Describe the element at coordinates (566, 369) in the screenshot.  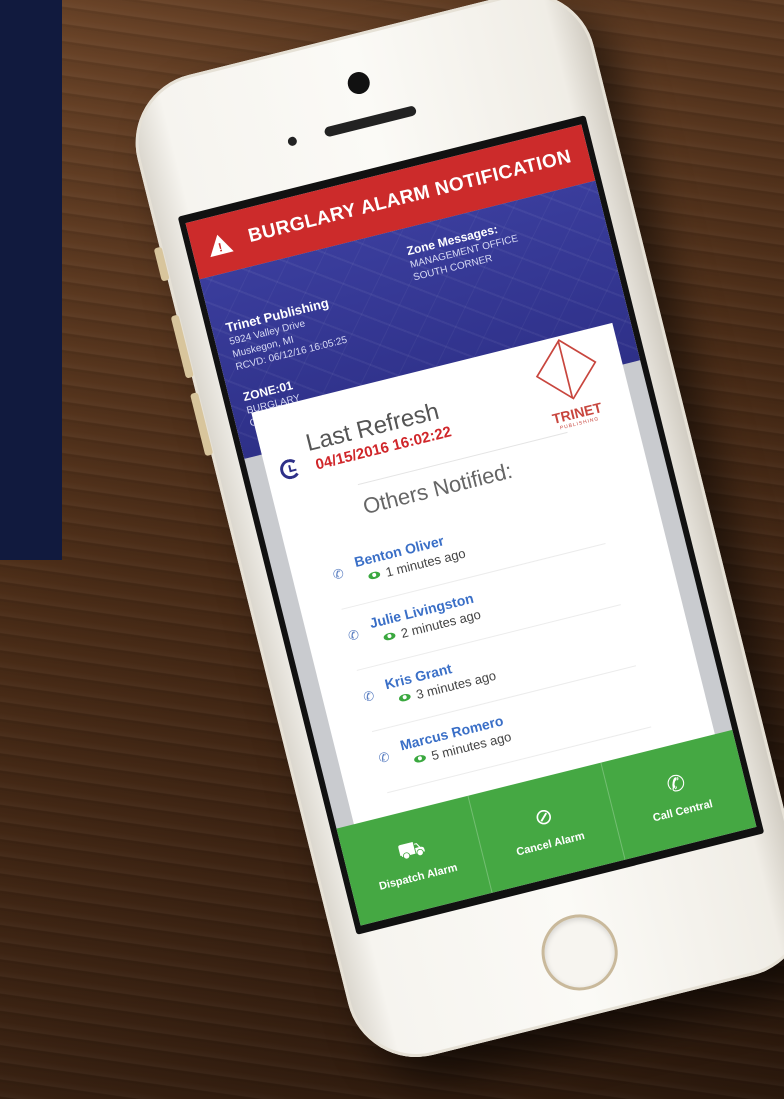
I see `trinet-diamond-icon` at that location.